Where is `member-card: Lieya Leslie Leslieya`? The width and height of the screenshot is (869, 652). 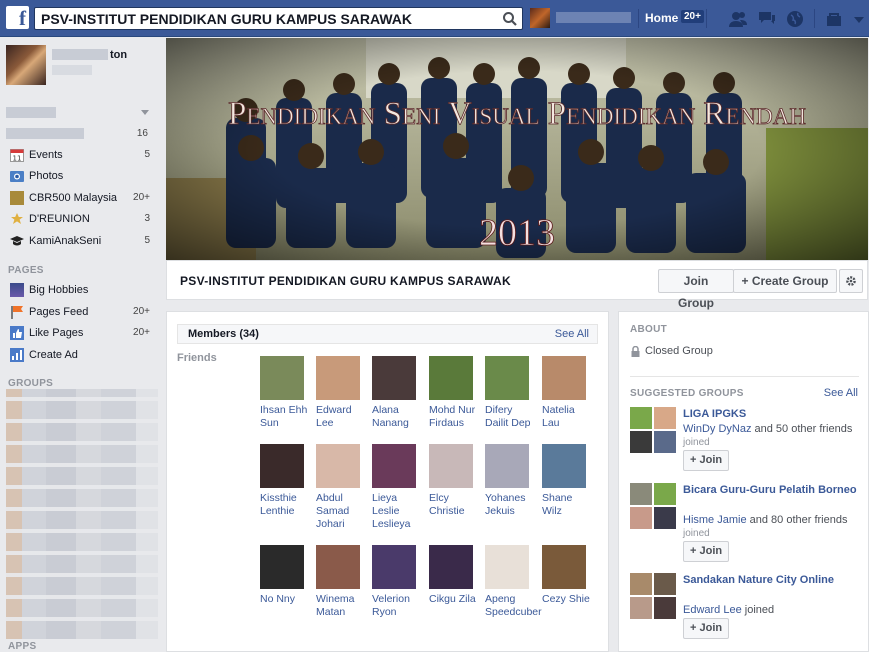
member-card: Lieya Leslie Leslieya is located at coordinates (397, 487).